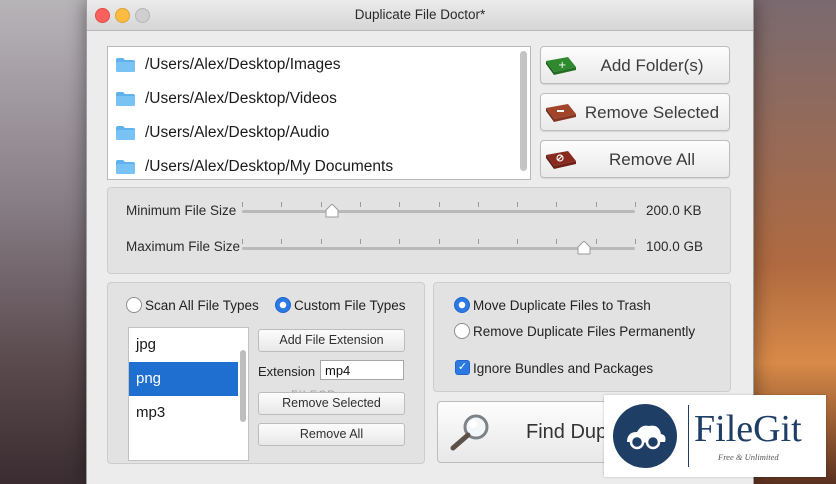 The height and width of the screenshot is (484, 836). I want to click on cloud-glasses-icon, so click(646, 437).